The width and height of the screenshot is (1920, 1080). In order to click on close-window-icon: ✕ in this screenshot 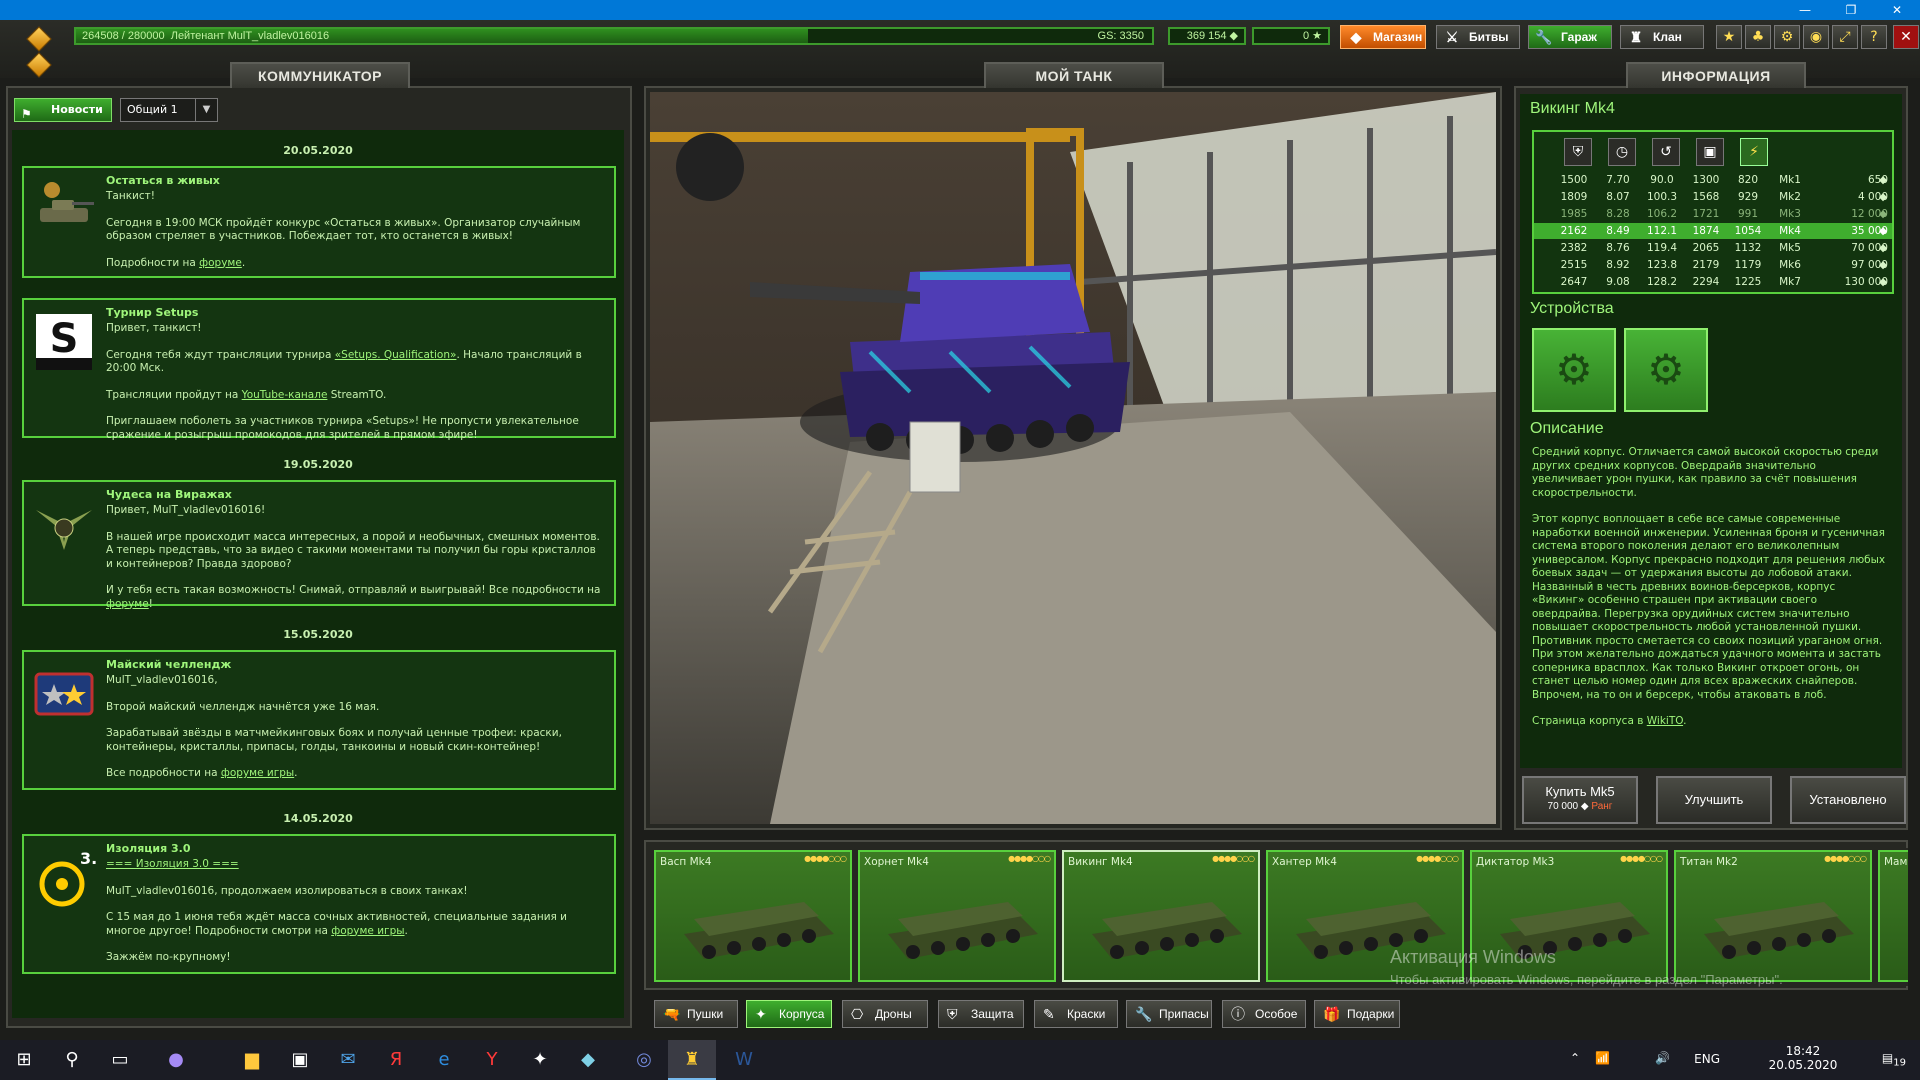, I will do `click(1897, 10)`.